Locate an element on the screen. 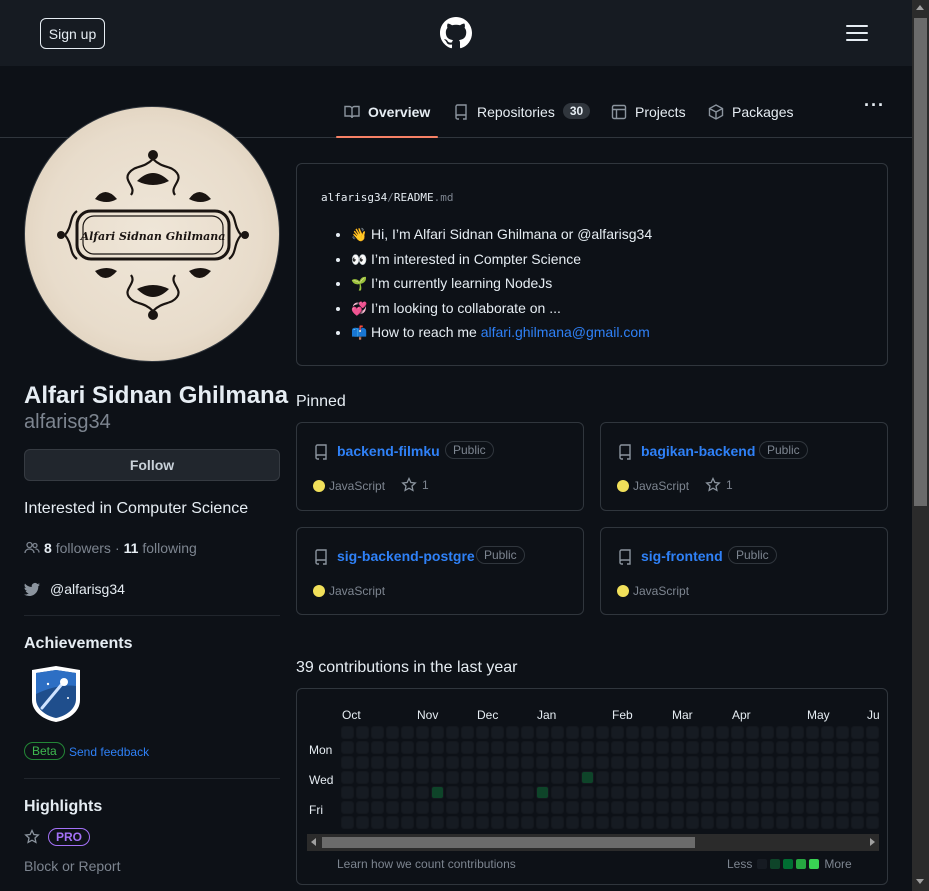 This screenshot has width=929, height=891. scroll-down-arrow-icon is located at coordinates (920, 881).